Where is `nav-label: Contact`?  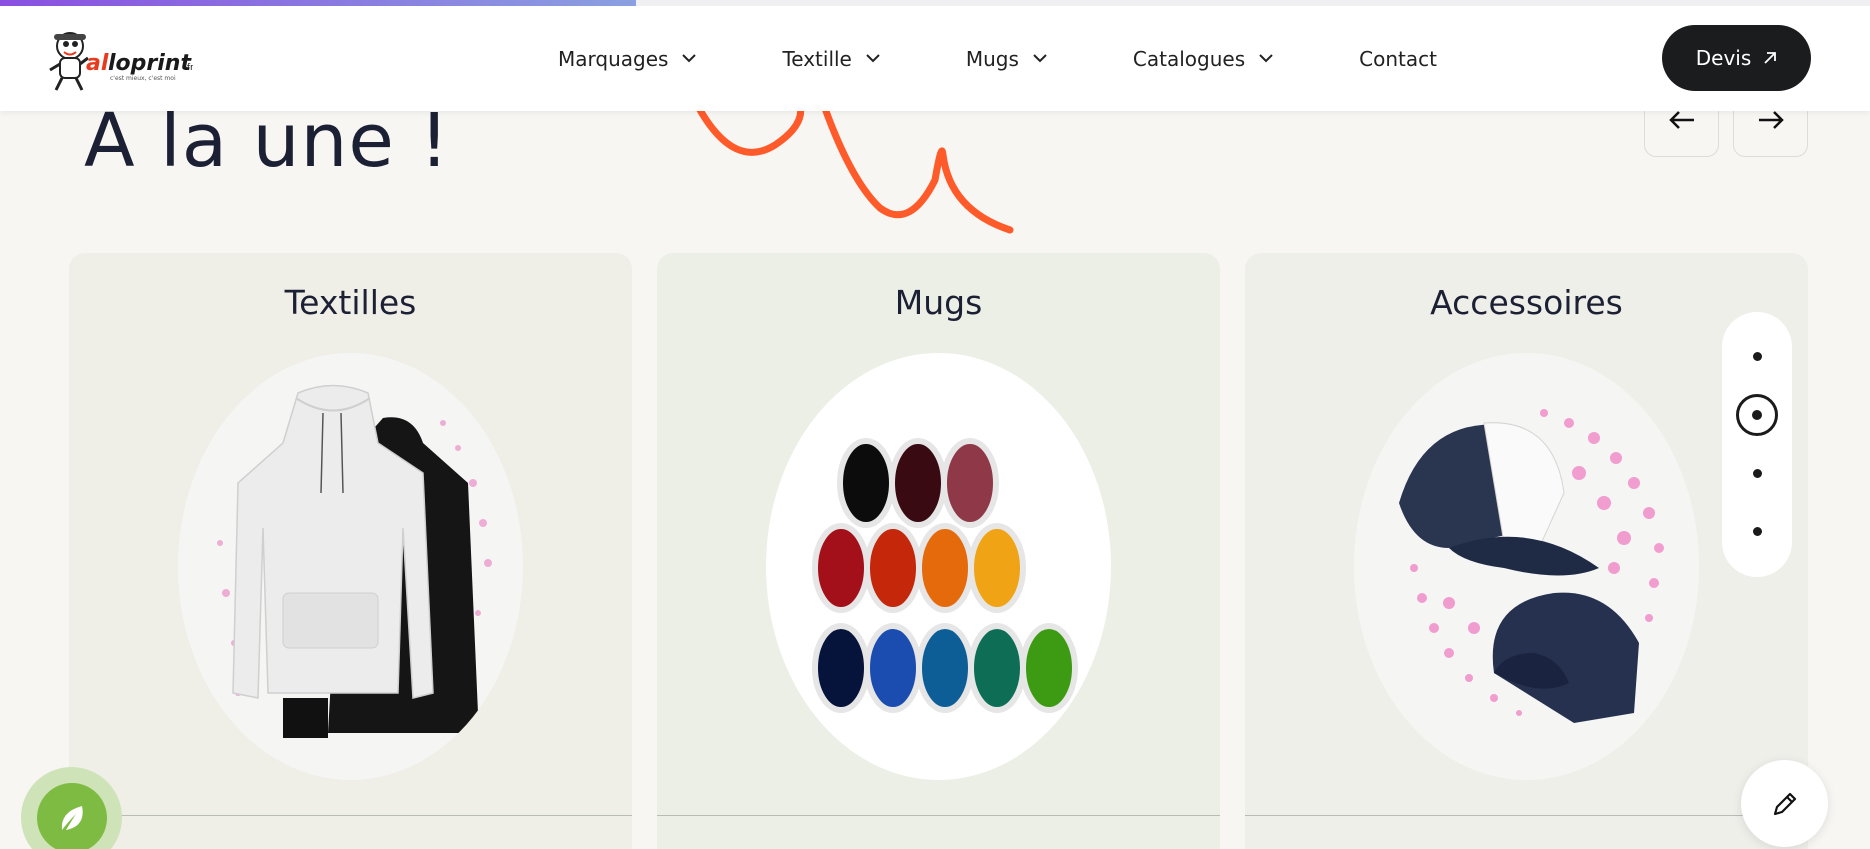 nav-label: Contact is located at coordinates (1398, 58).